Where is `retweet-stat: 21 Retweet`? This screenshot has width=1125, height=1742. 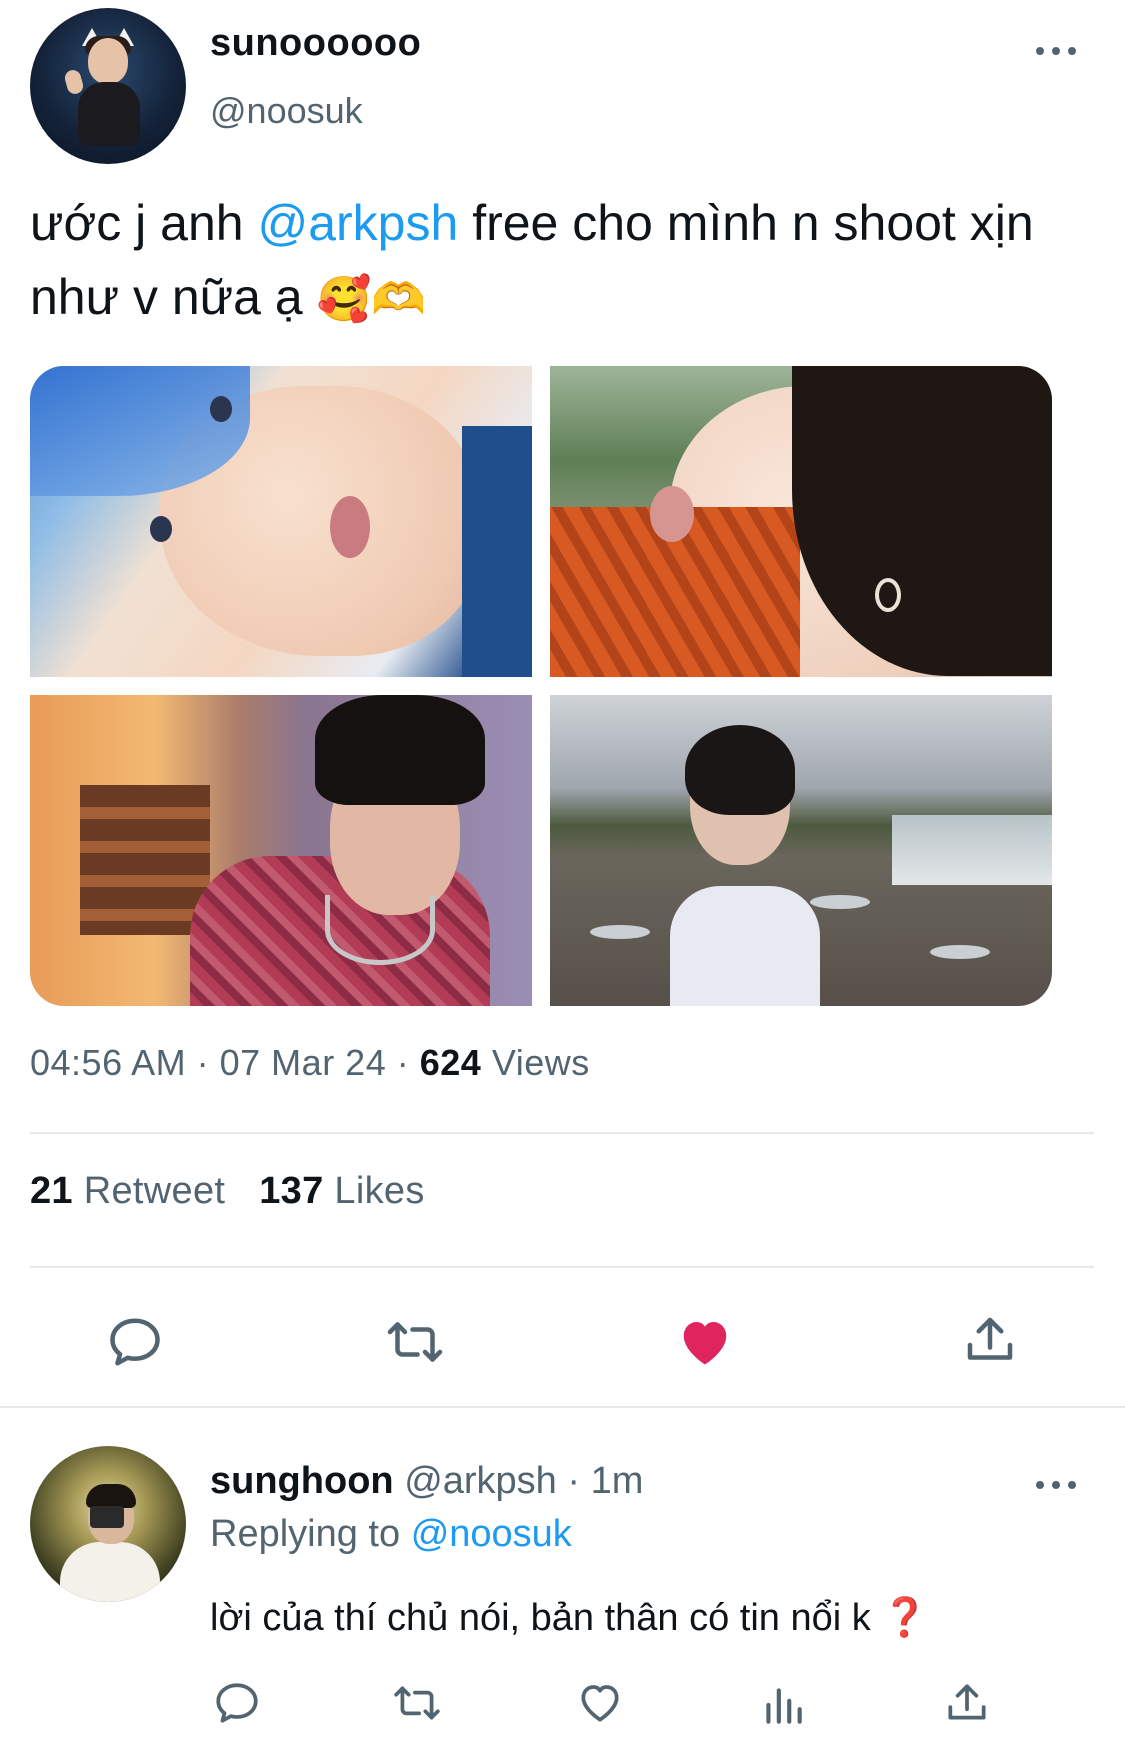
retweet-stat: 21 Retweet is located at coordinates (127, 1191).